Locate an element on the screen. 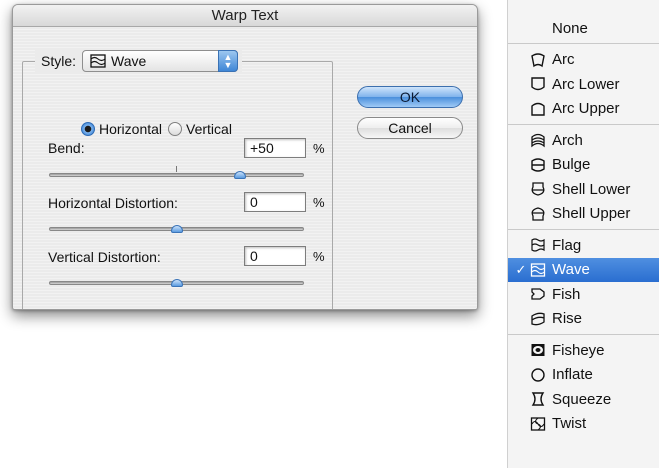 Image resolution: width=659 pixels, height=468 pixels. bulge-icon is located at coordinates (538, 165).